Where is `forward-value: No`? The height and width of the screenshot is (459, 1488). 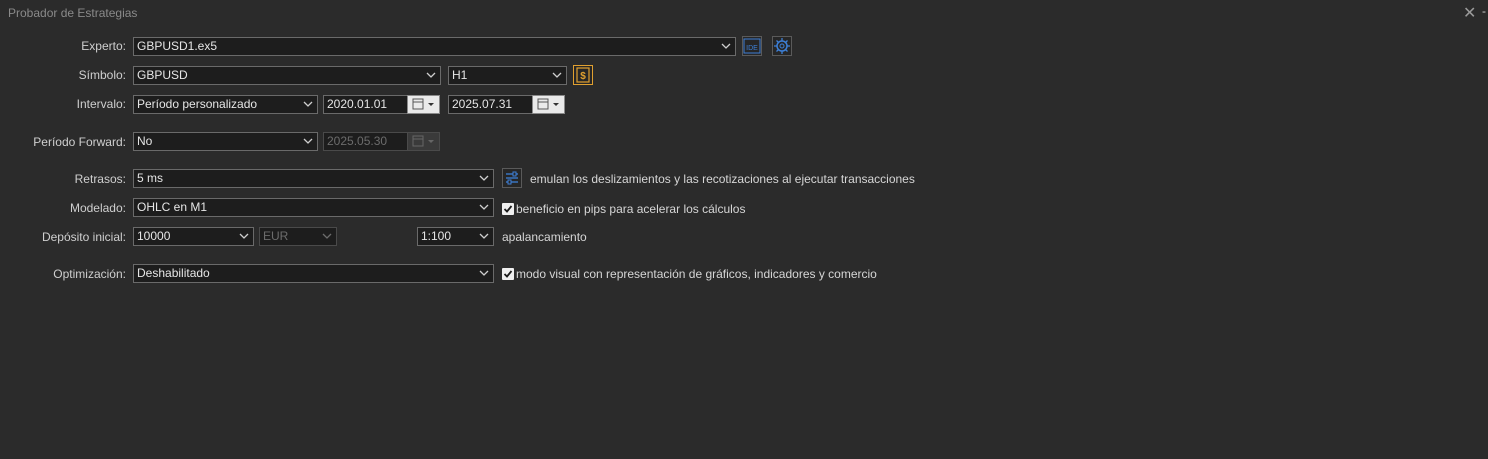
forward-value: No is located at coordinates (145, 141).